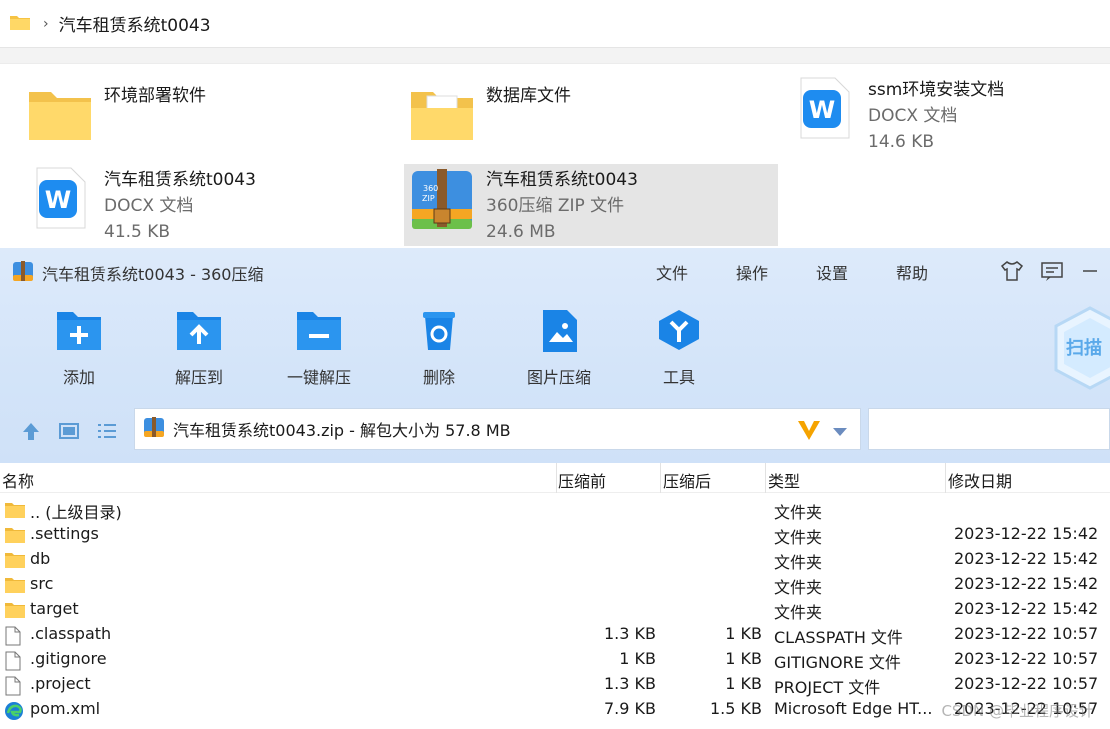 The width and height of the screenshot is (1110, 729). What do you see at coordinates (65, 708) in the screenshot?
I see `row-name: pom.xml` at bounding box center [65, 708].